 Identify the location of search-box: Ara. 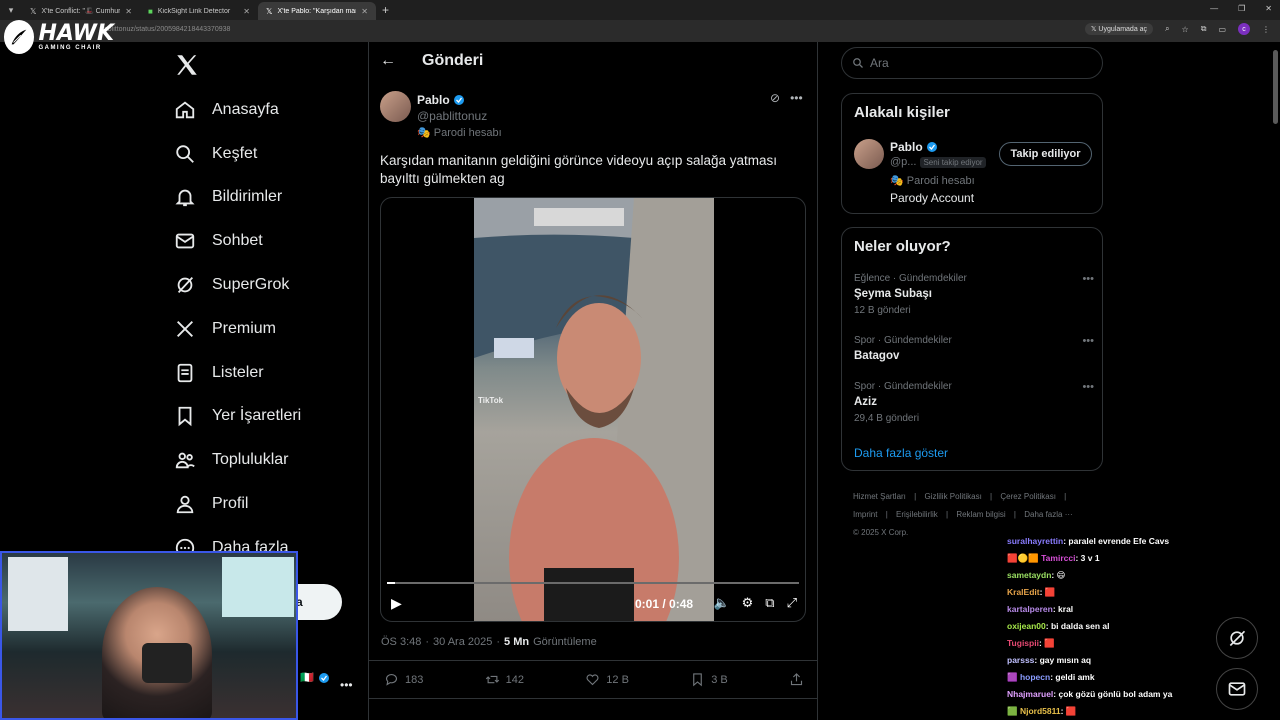
(972, 63).